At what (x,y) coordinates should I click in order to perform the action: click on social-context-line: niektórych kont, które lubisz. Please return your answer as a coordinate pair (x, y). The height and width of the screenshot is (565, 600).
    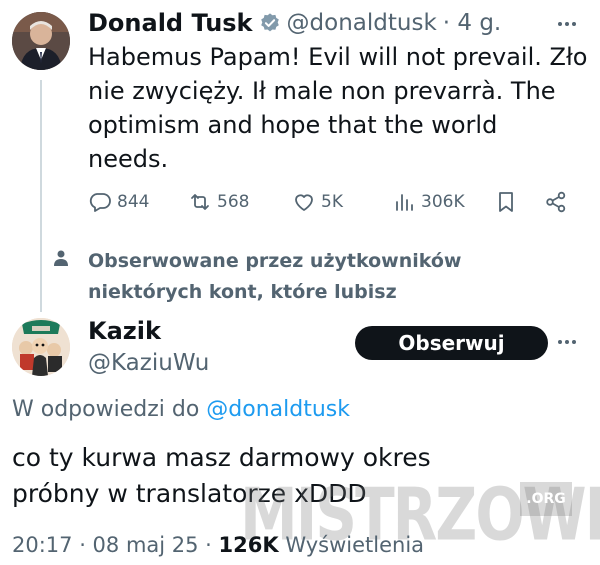
    Looking at the image, I should click on (242, 292).